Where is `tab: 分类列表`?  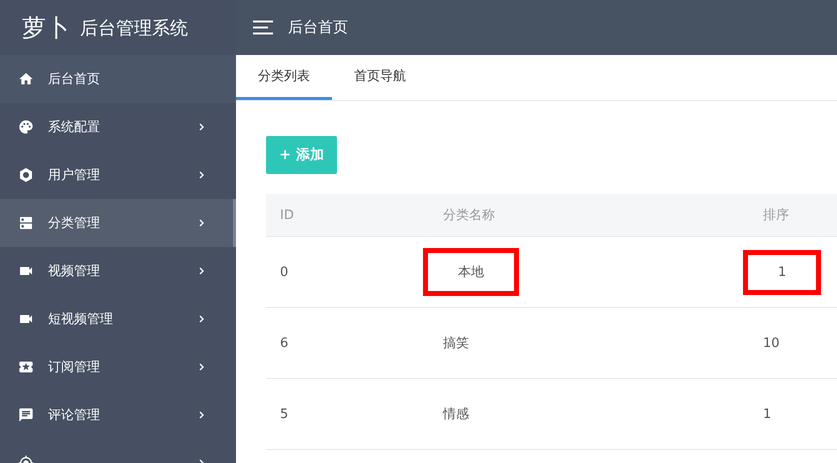 tab: 分类列表 is located at coordinates (284, 77).